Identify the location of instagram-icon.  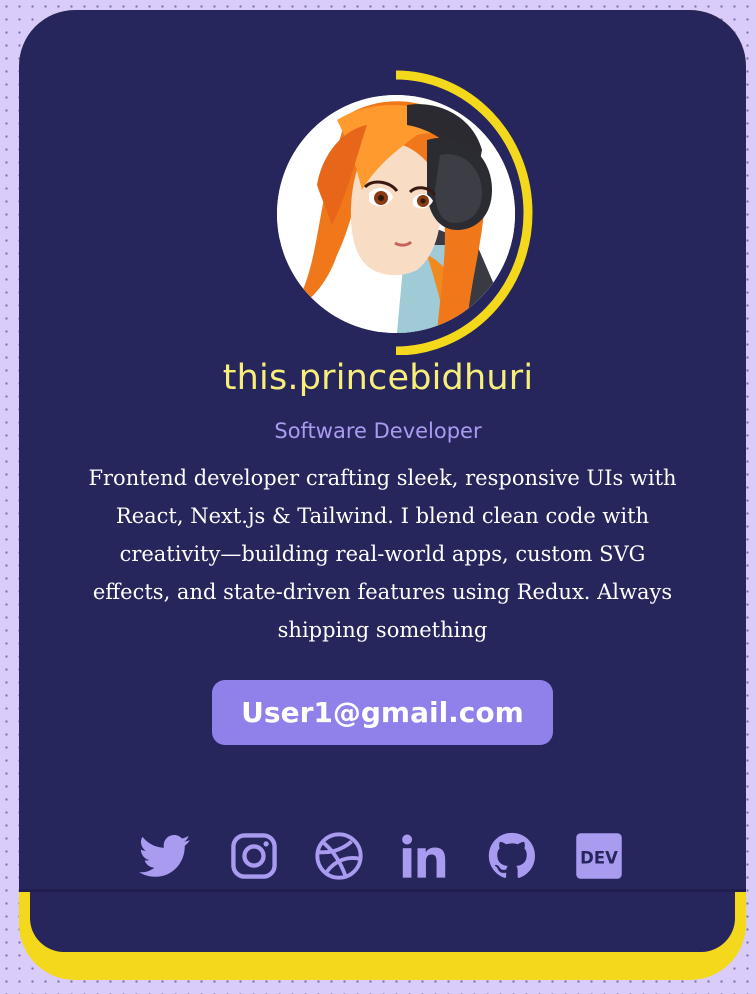
(254, 856).